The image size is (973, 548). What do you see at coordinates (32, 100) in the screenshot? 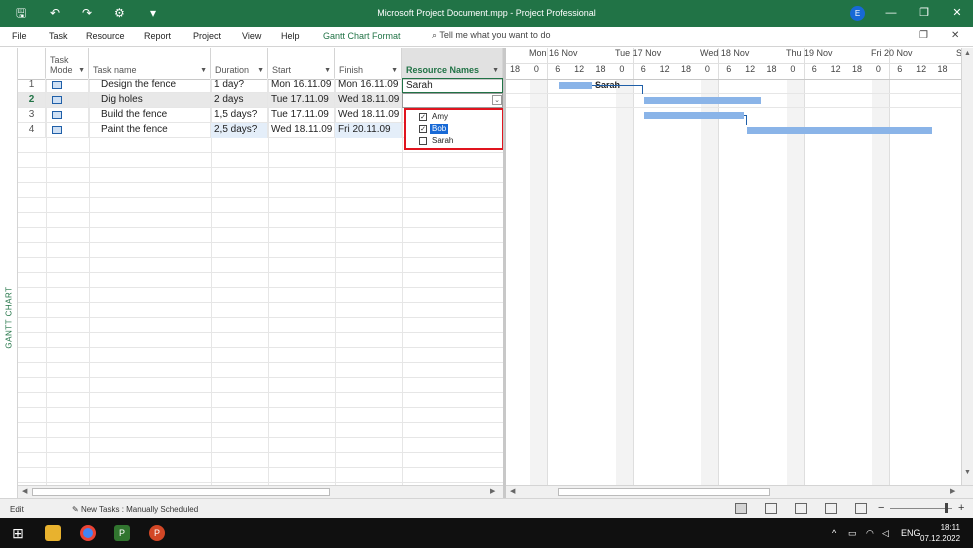
I see `row-id: 2` at bounding box center [32, 100].